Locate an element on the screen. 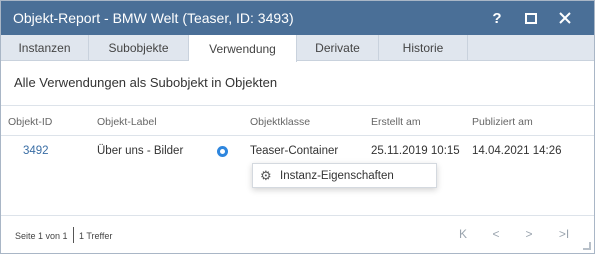 This screenshot has height=254, width=595. last-page-button: >I is located at coordinates (564, 234).